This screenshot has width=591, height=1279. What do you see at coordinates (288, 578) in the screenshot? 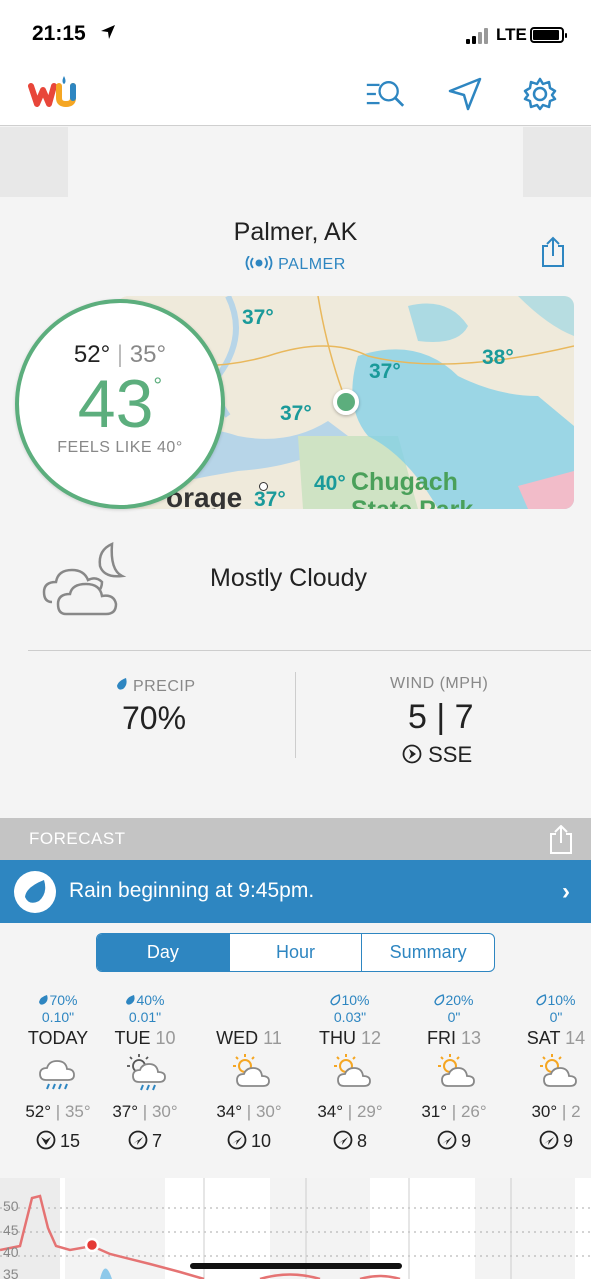
I see `condition-text: Mostly Cloudy` at bounding box center [288, 578].